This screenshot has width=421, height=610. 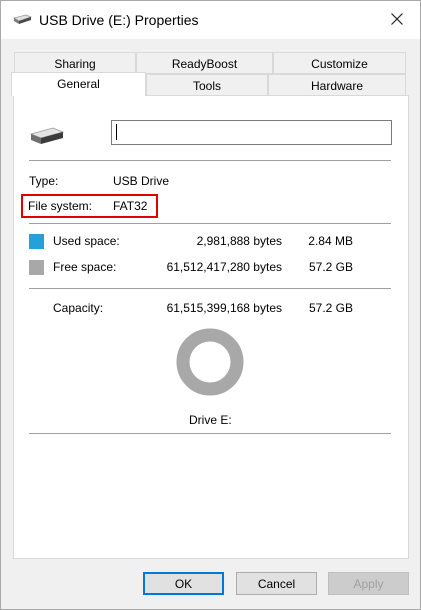 What do you see at coordinates (330, 267) in the screenshot?
I see `free-space-size: 57.2 GB` at bounding box center [330, 267].